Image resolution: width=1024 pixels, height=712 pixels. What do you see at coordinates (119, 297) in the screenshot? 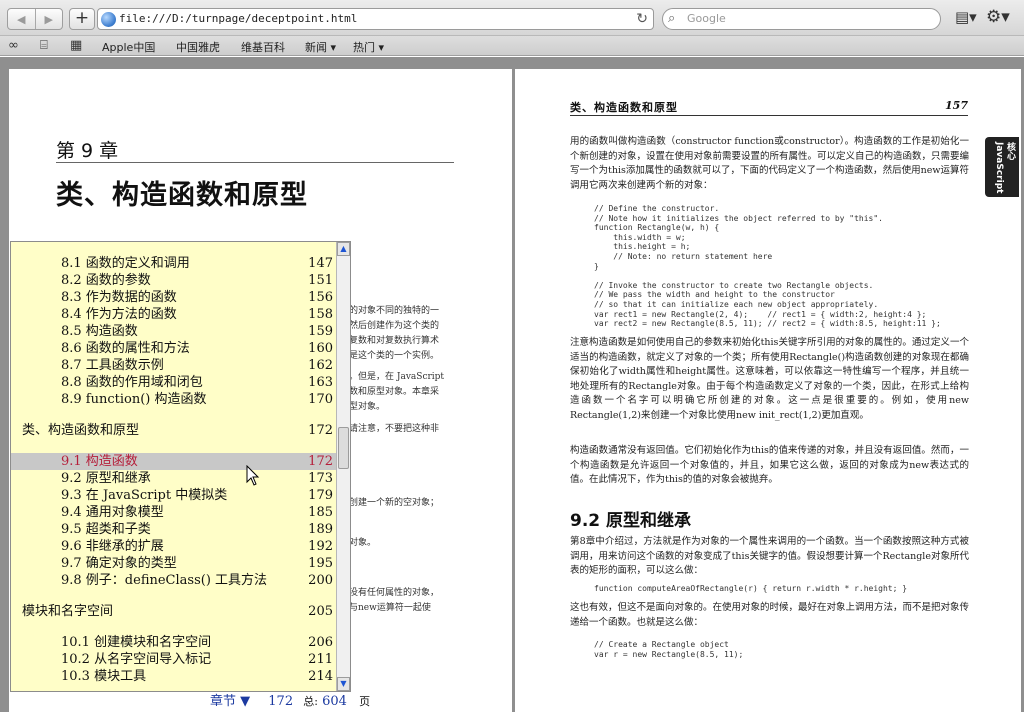
I see `toc-item-title: 8.3 作为数据的函数` at bounding box center [119, 297].